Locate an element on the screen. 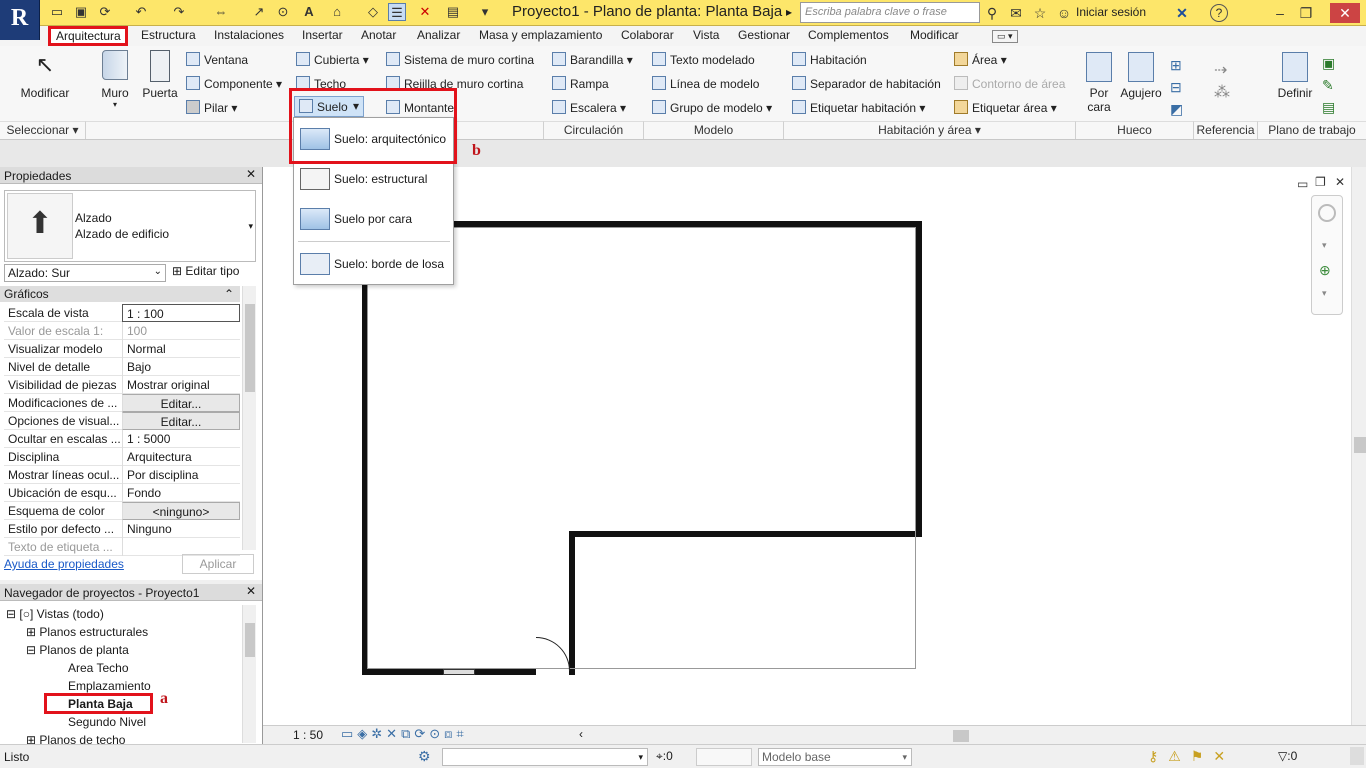 The width and height of the screenshot is (1366, 768). property-row: Ubicación de esqu... Fondo is located at coordinates (122, 493).